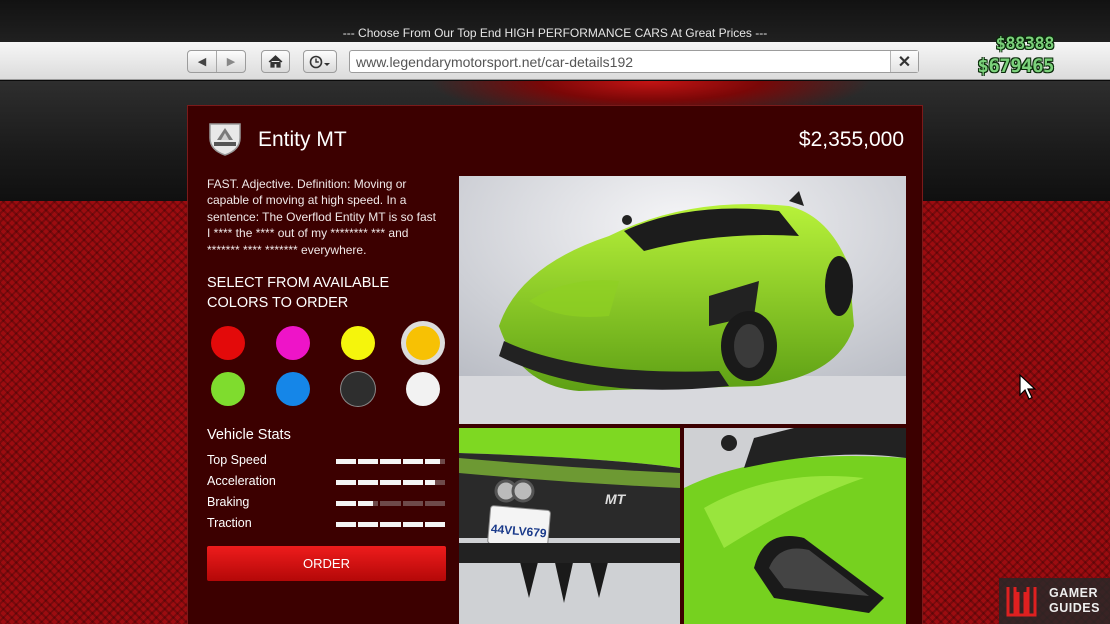 The width and height of the screenshot is (1110, 624). What do you see at coordinates (1021, 602) in the screenshot?
I see `gamer-guides-logo-icon` at bounding box center [1021, 602].